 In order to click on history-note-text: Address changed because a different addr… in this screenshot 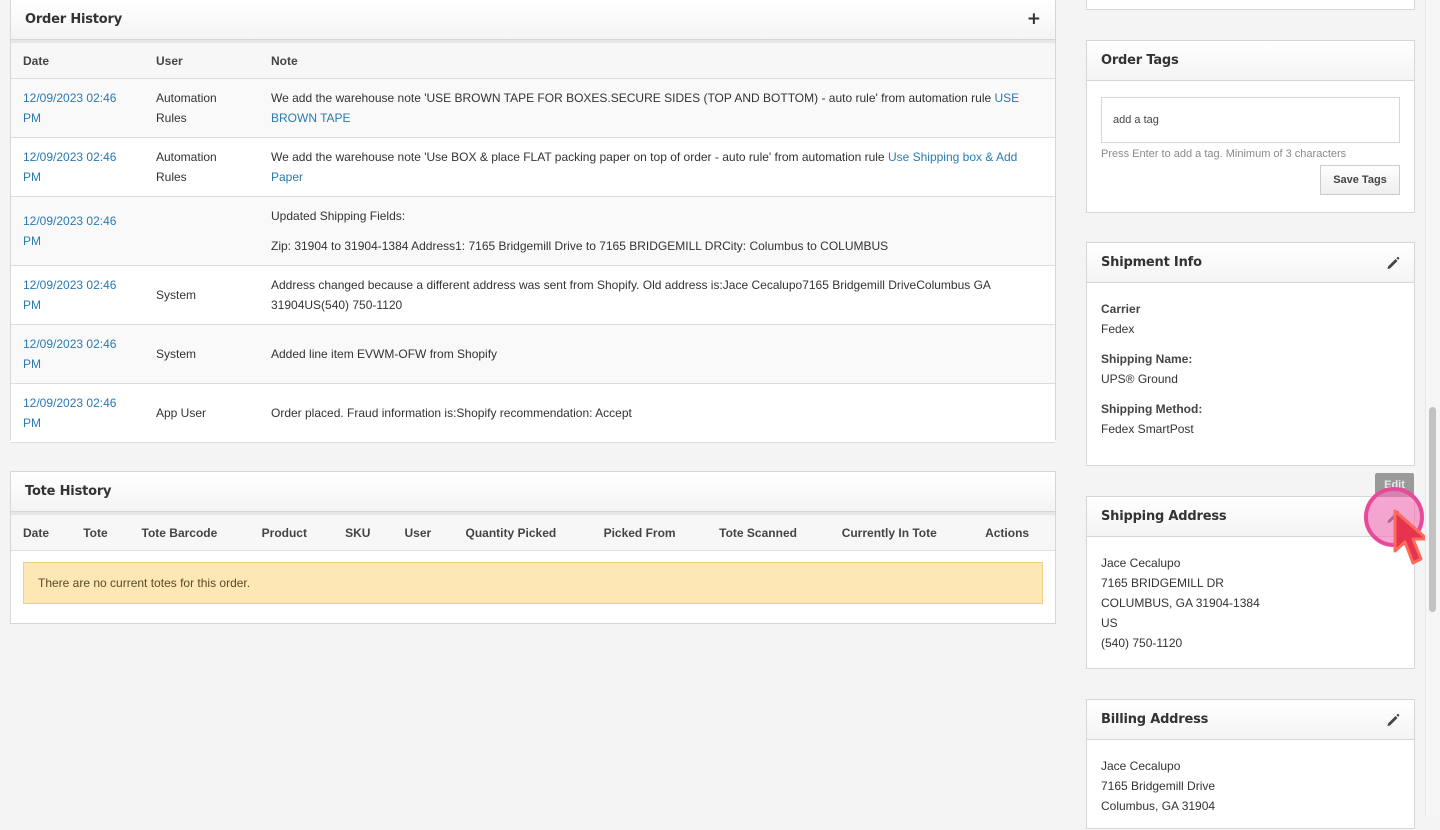, I will do `click(631, 295)`.